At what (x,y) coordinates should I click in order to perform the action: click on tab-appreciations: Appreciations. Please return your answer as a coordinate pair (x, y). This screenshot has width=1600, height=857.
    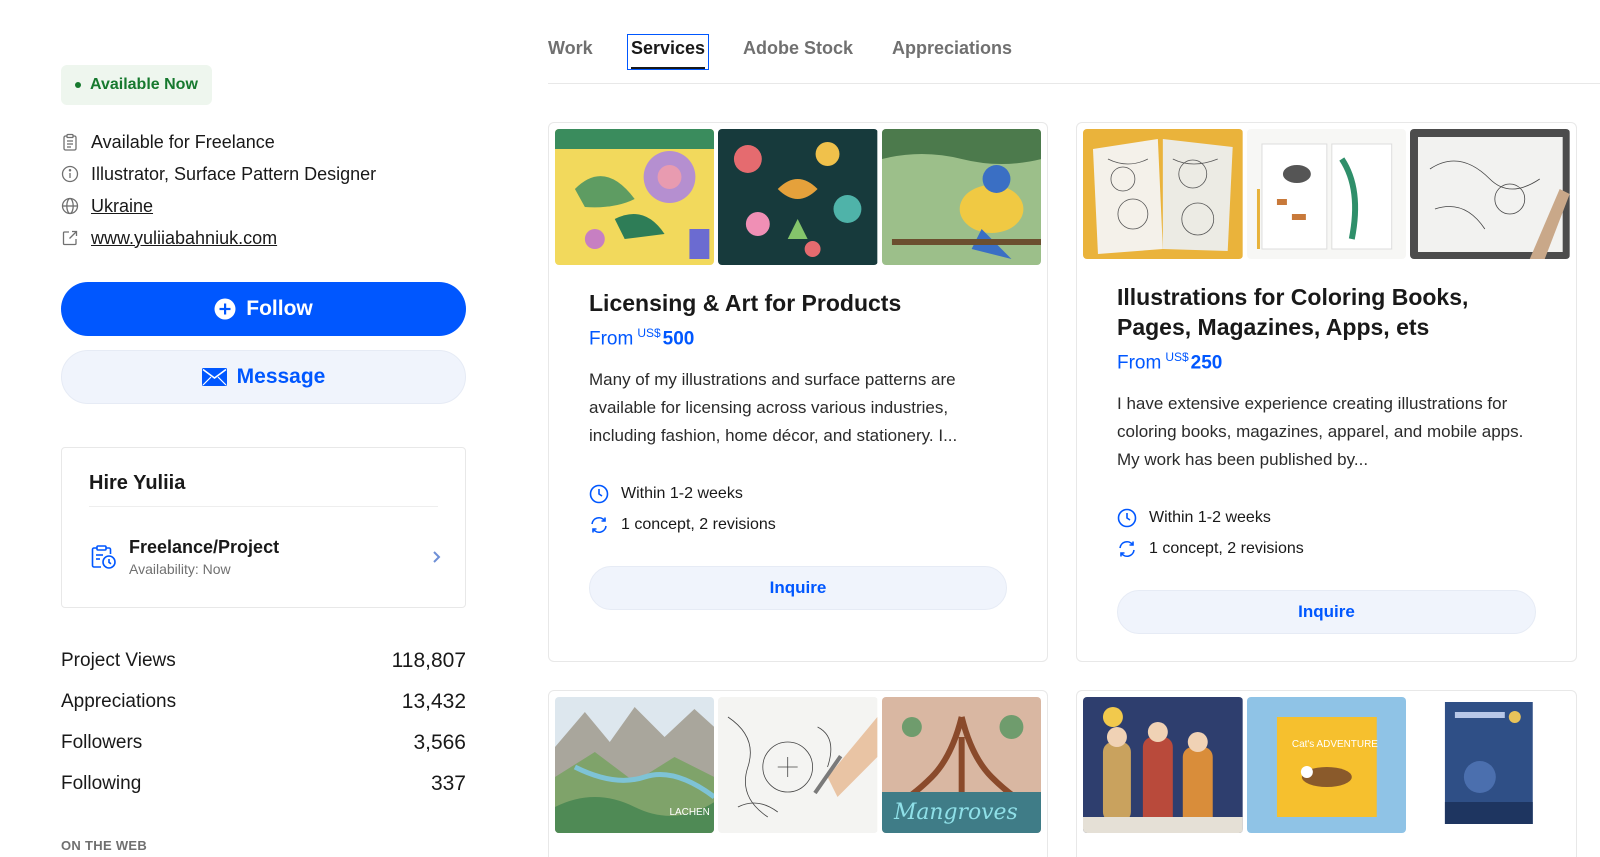
    Looking at the image, I should click on (952, 48).